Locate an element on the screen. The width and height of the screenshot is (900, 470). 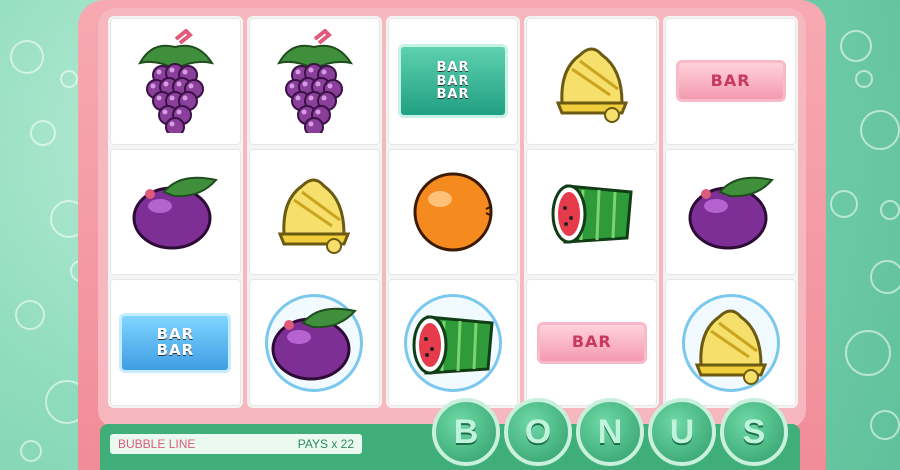
bonus-letter-u: U is located at coordinates (682, 432).